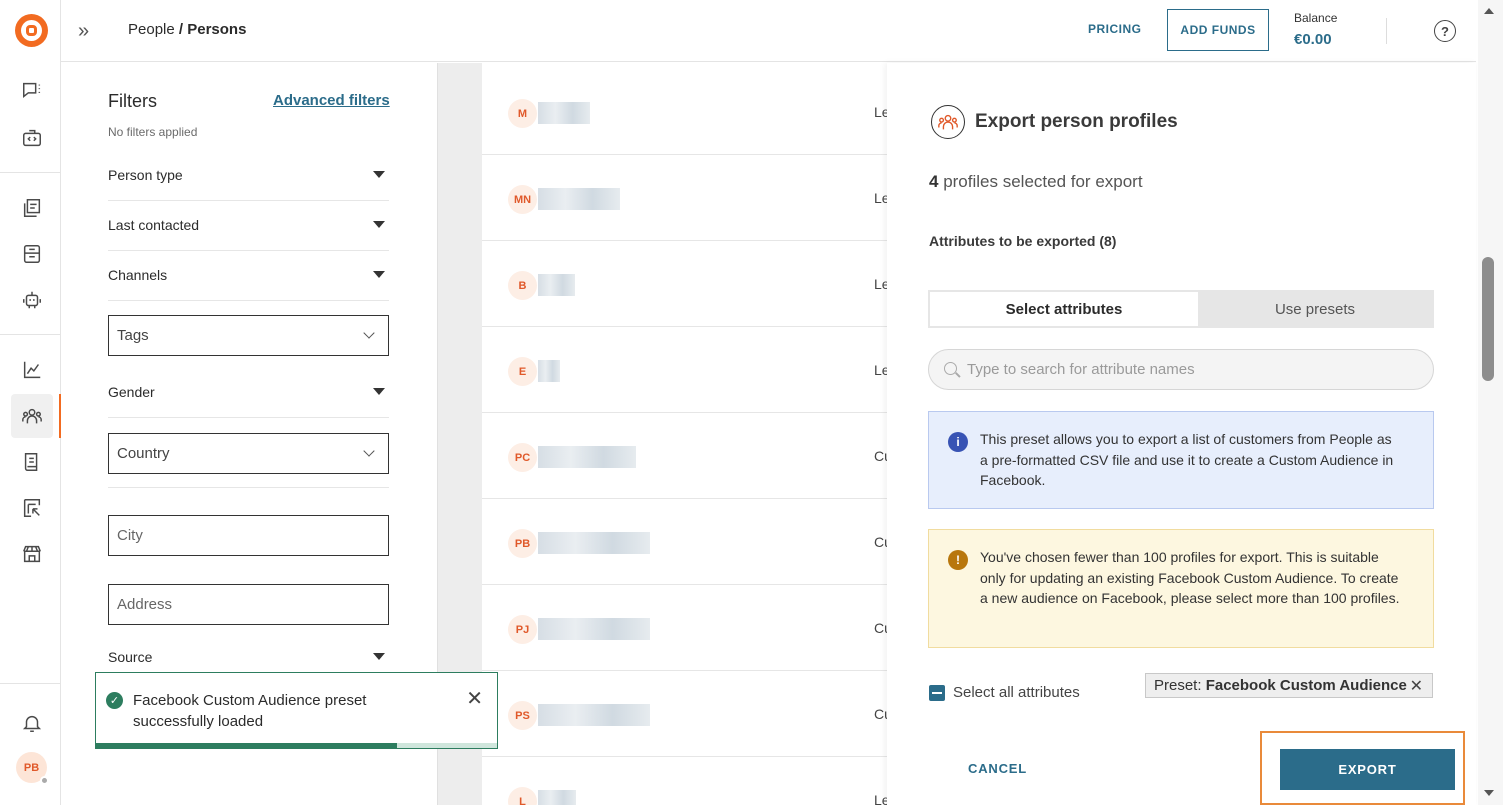 This screenshot has width=1503, height=805. Describe the element at coordinates (522, 285) in the screenshot. I see `avatar: B` at that location.